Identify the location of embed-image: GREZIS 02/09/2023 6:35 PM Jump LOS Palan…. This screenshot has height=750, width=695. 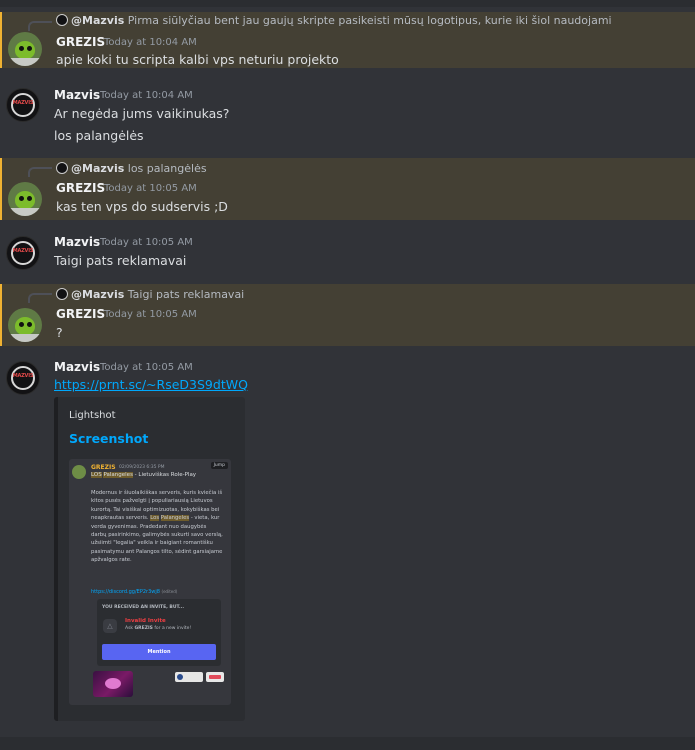
(150, 582).